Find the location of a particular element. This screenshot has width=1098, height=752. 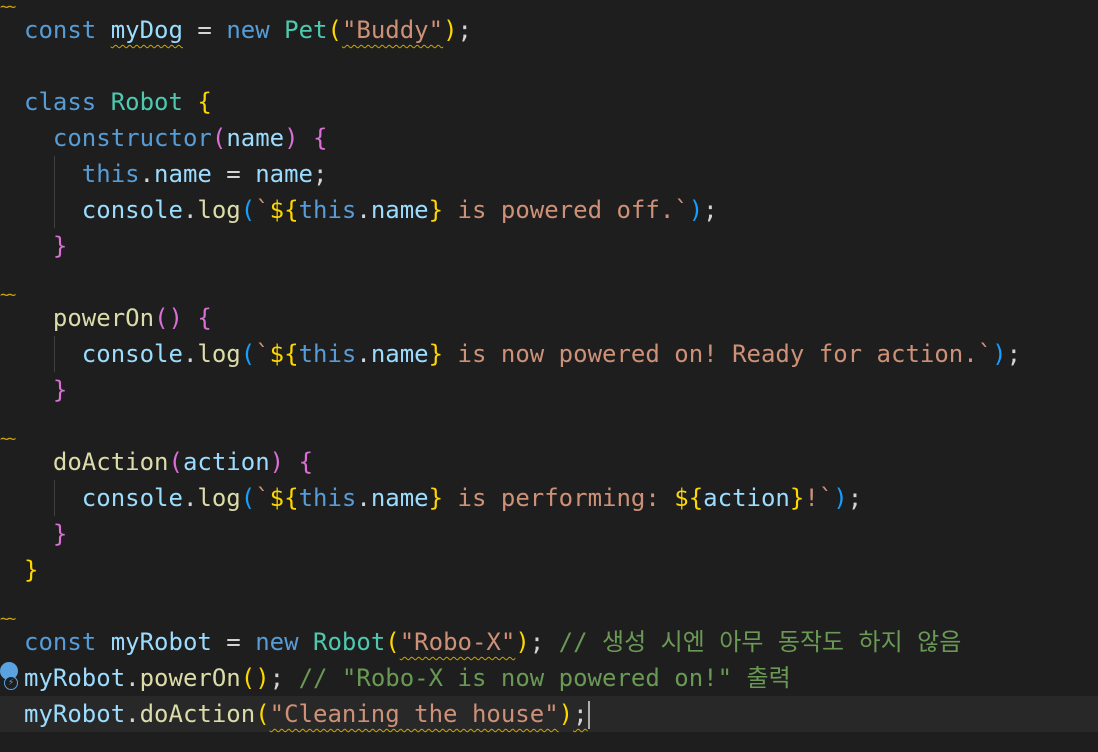

code-line-15: } is located at coordinates (45, 534).